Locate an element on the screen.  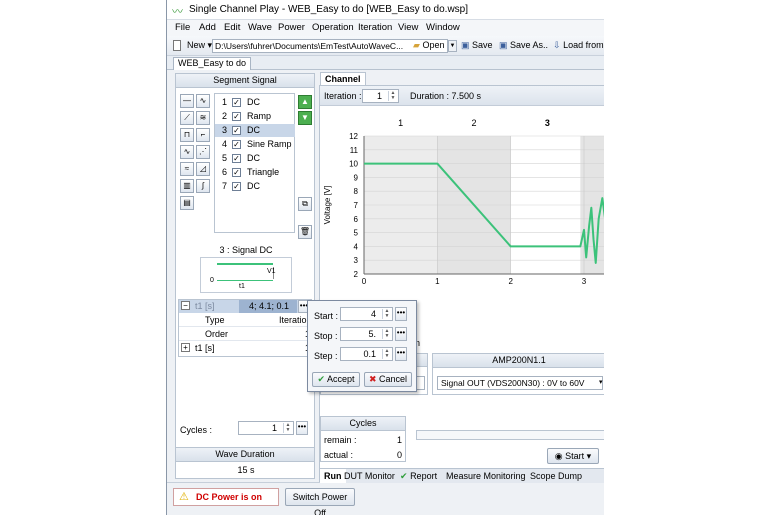
tab-scope-dump: Scope Dump is located at coordinates (556, 476).